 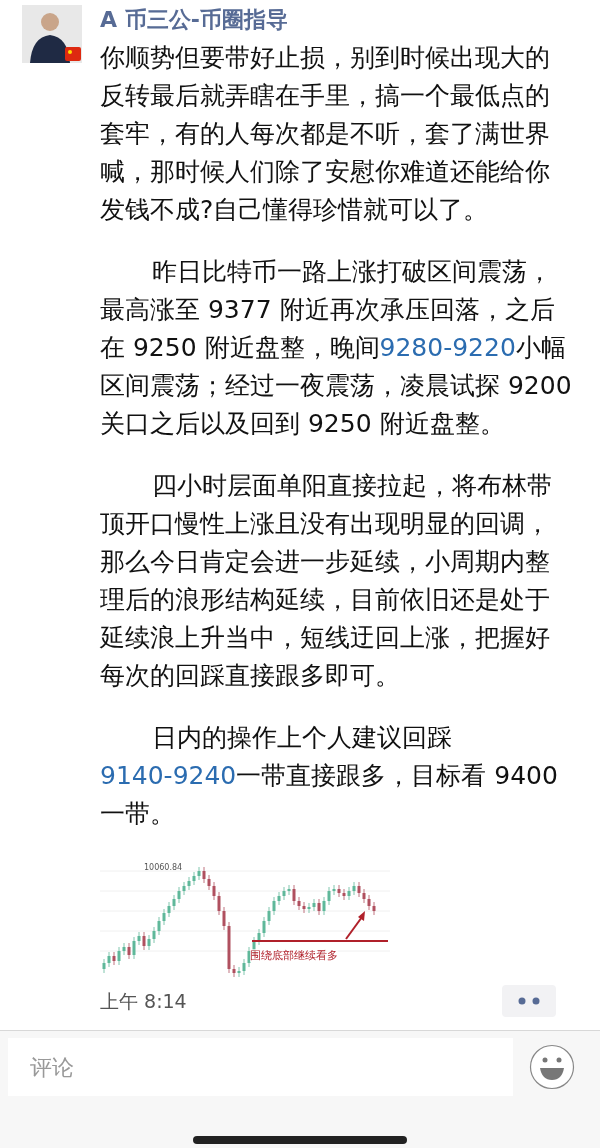 What do you see at coordinates (52, 34) in the screenshot?
I see `avatar` at bounding box center [52, 34].